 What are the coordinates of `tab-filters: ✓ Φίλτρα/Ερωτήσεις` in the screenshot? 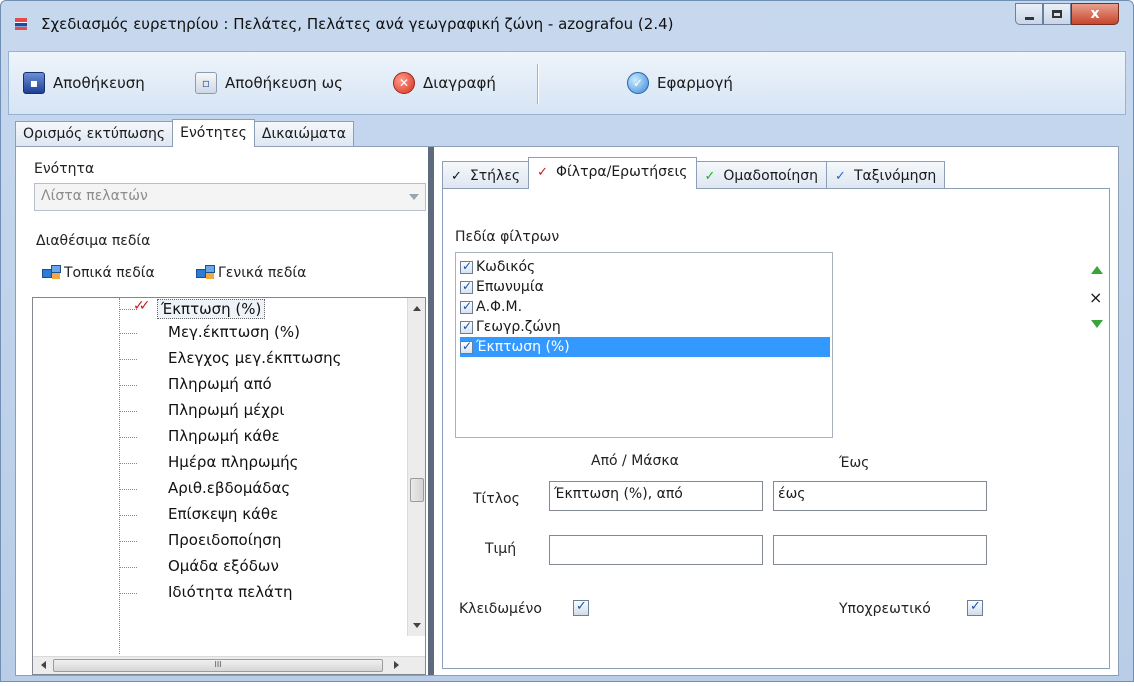 It's located at (612, 173).